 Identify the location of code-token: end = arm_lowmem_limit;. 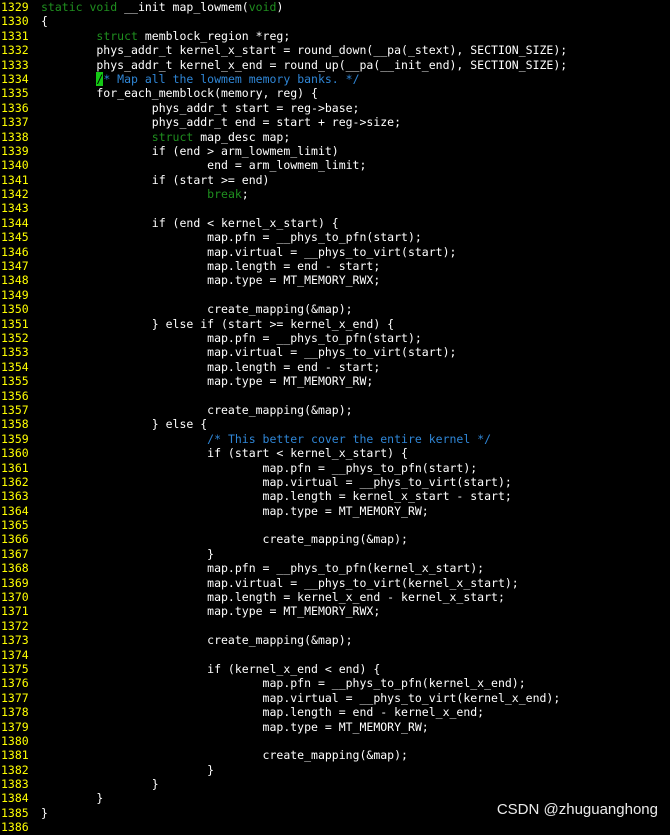
(204, 165).